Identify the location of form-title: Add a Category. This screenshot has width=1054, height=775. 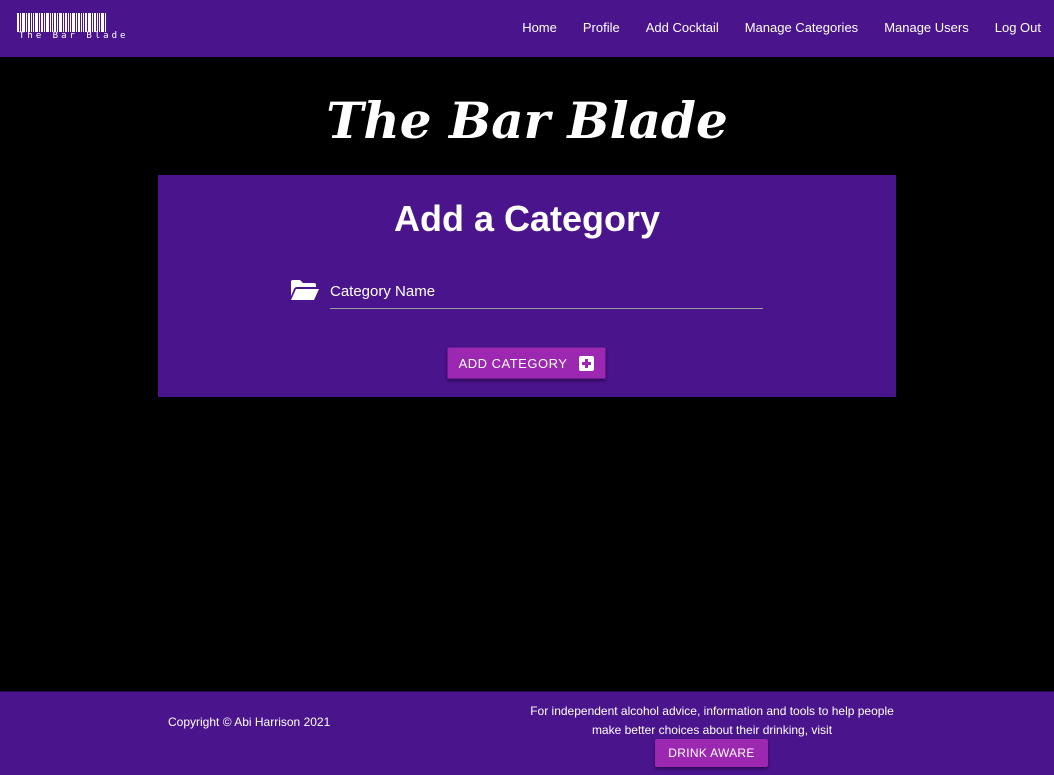
(527, 218).